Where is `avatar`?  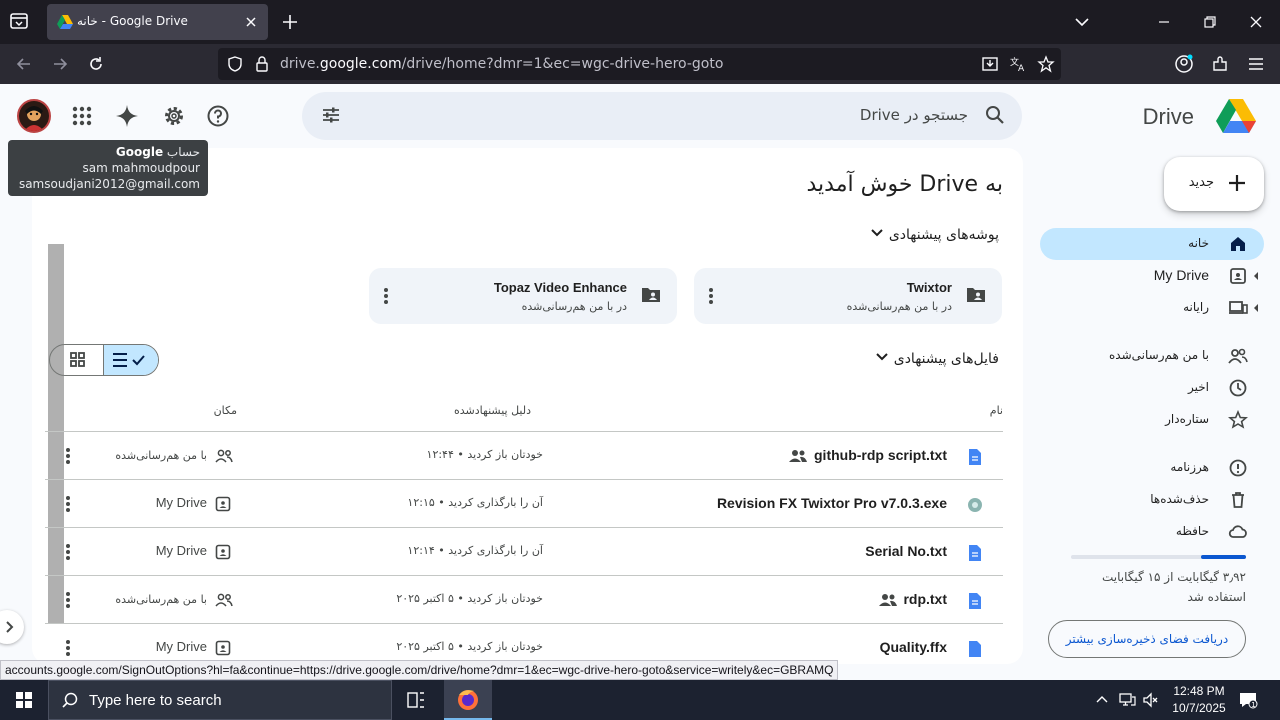 avatar is located at coordinates (34, 116).